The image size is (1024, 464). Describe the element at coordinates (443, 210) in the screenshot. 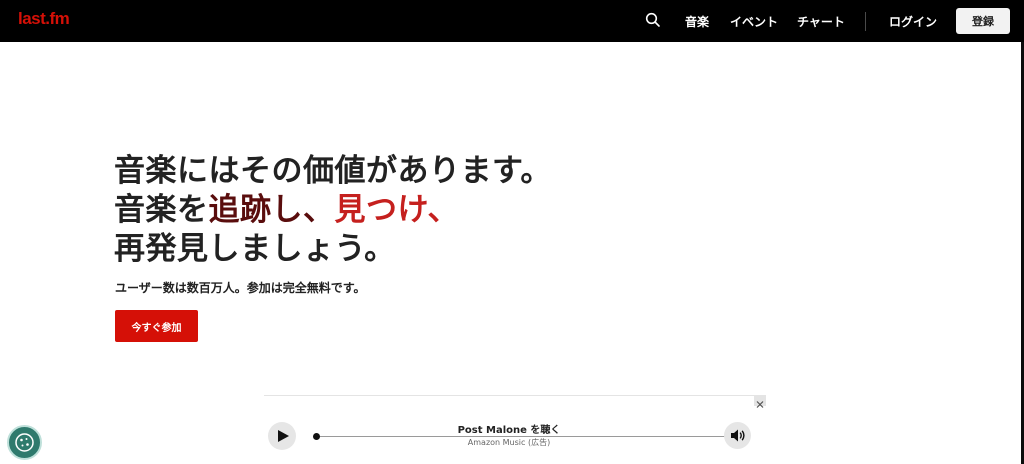

I see `hero-line-2-end: 、` at that location.